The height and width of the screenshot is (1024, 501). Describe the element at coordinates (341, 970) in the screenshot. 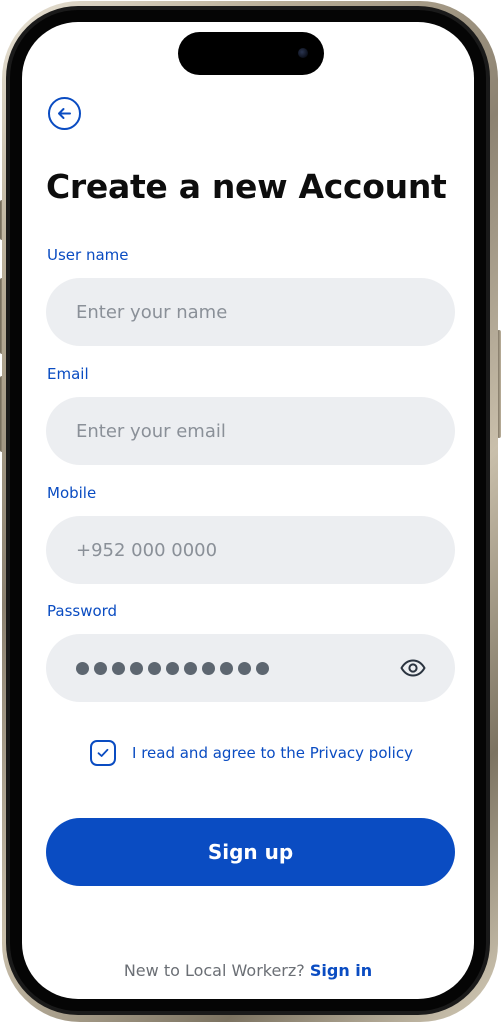

I see `sign-in-link: Sign in` at that location.